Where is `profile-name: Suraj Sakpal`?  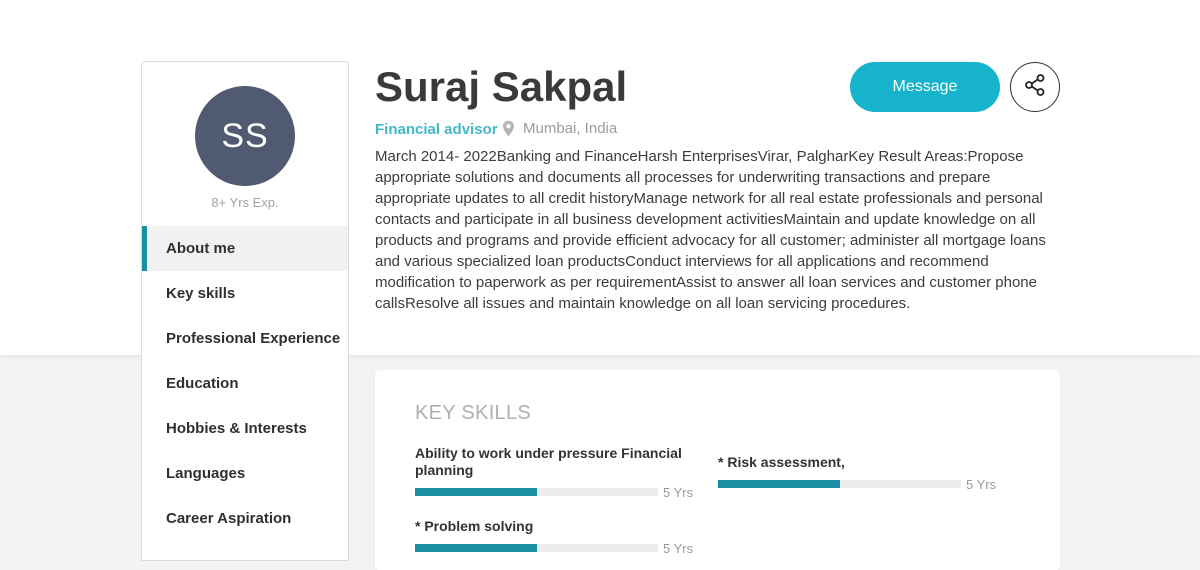 profile-name: Suraj Sakpal is located at coordinates (501, 86).